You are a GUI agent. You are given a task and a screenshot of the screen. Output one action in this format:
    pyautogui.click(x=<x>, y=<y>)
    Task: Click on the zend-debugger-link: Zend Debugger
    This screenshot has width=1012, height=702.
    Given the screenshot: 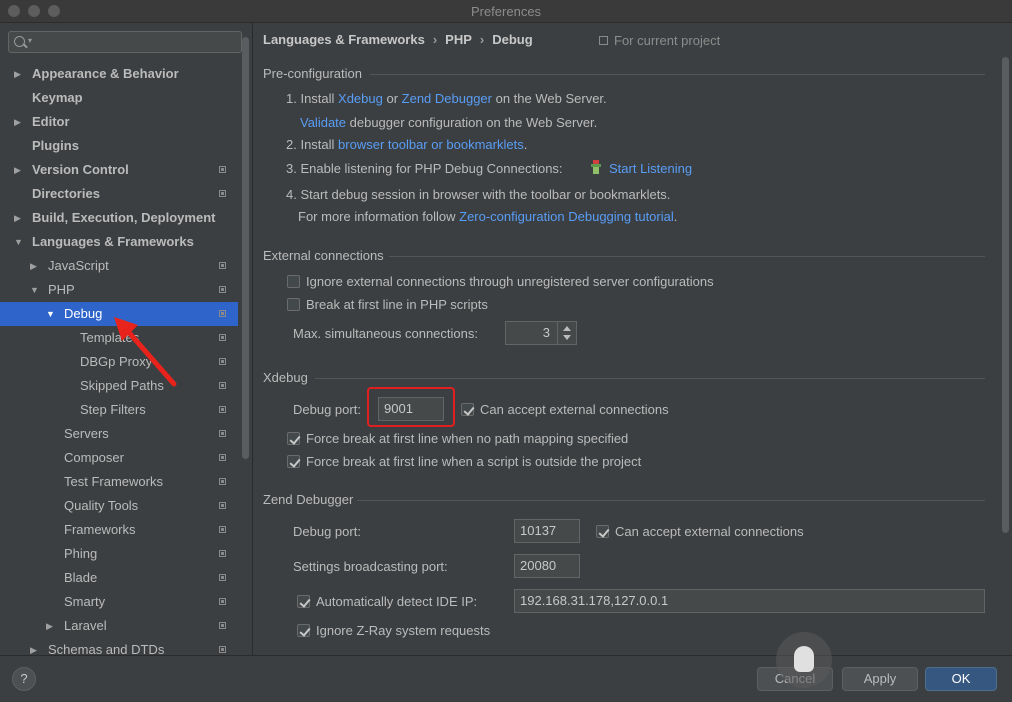 What is the action you would take?
    pyautogui.click(x=447, y=98)
    